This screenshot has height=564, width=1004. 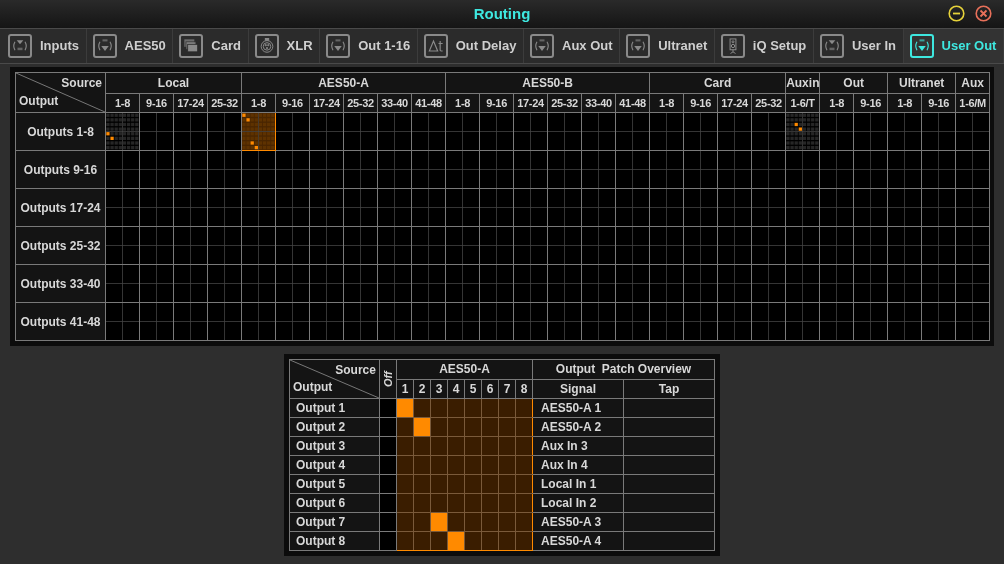 I want to click on tab: Ultranet, so click(x=667, y=46).